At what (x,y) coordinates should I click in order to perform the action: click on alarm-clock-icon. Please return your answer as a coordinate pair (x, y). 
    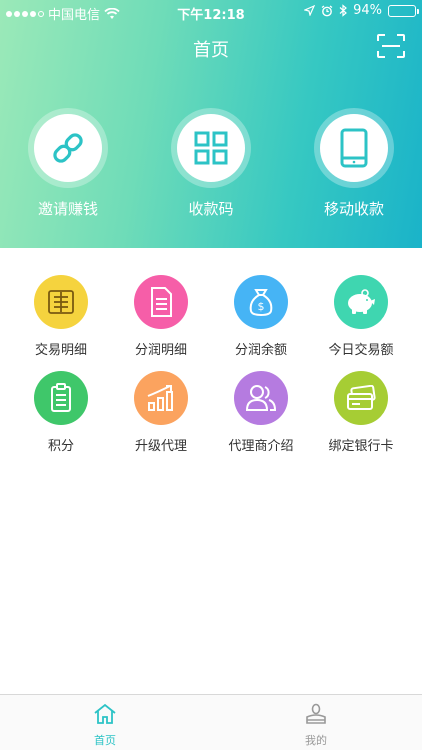
    Looking at the image, I should click on (327, 10).